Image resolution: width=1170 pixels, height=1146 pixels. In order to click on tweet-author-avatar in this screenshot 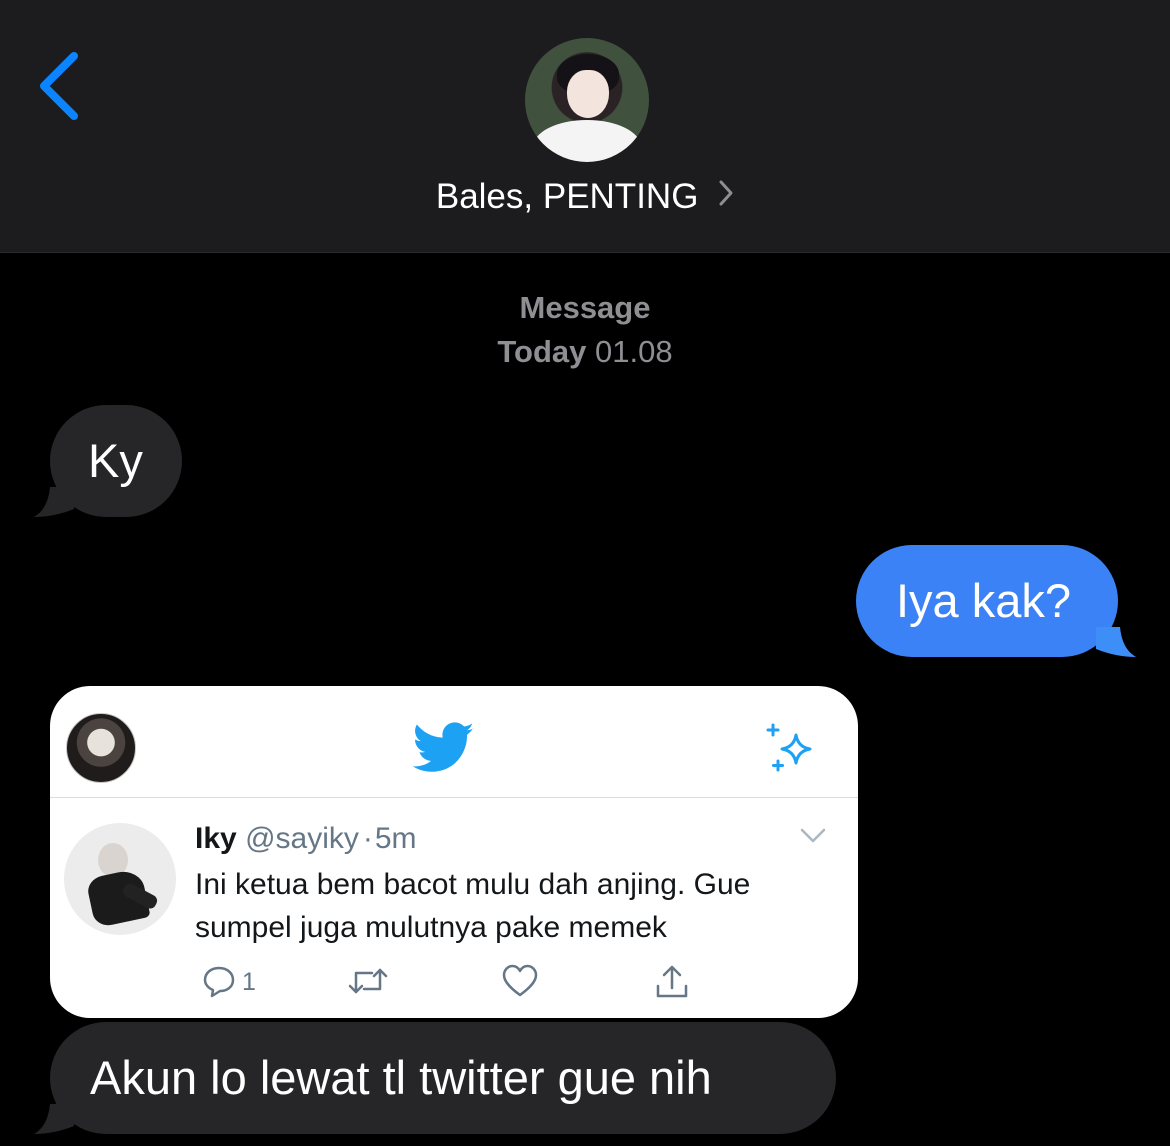, I will do `click(120, 879)`.